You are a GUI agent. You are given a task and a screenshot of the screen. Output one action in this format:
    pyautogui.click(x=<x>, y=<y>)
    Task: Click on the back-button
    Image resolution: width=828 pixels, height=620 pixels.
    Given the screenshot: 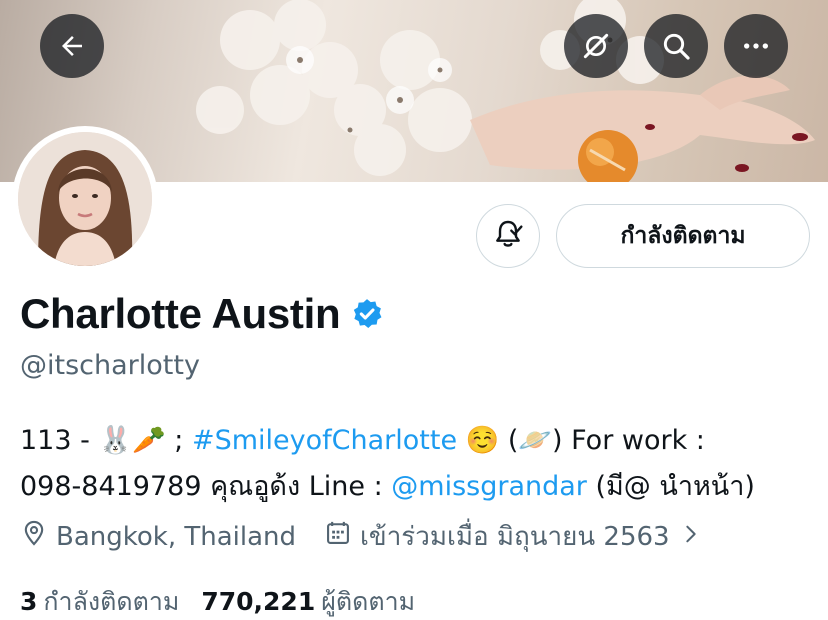 What is the action you would take?
    pyautogui.click(x=72, y=46)
    